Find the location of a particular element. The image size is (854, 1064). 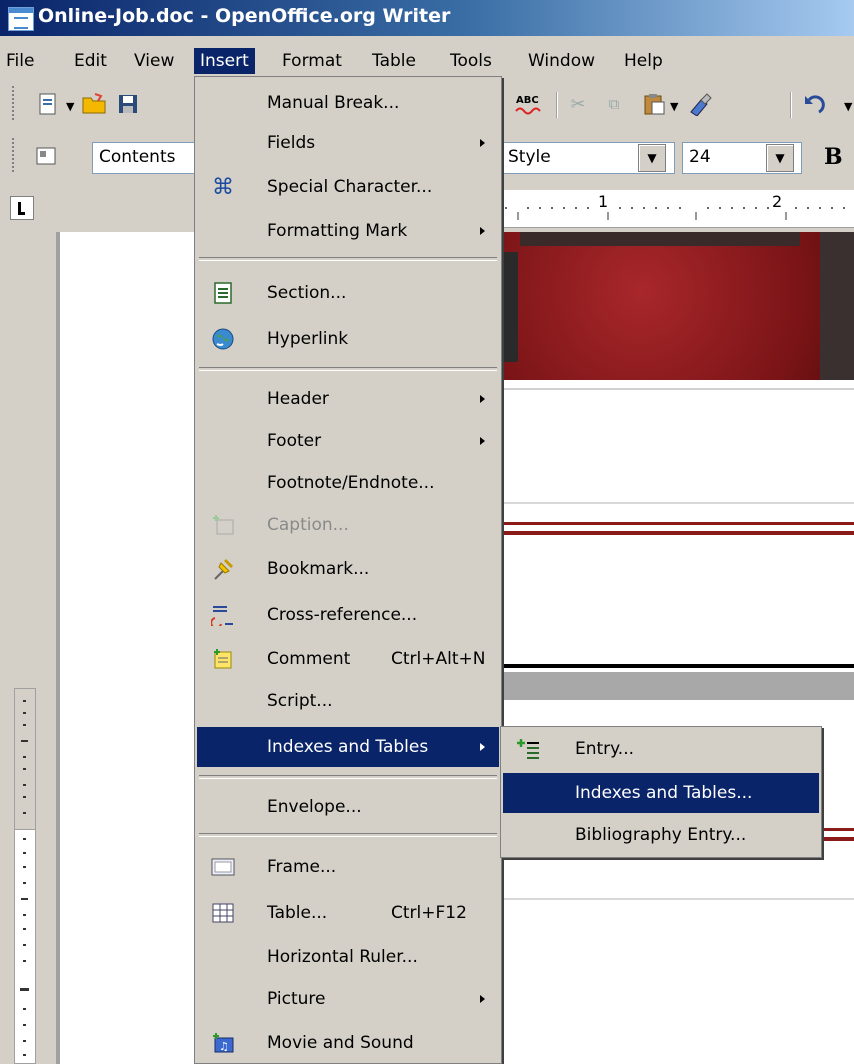

cross-reference-icon is located at coordinates (223, 615).